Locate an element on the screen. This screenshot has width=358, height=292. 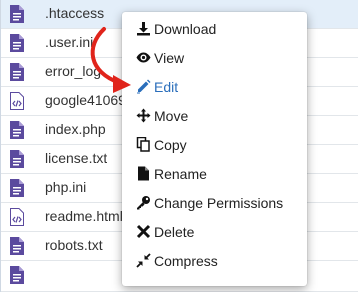
key-icon is located at coordinates (143, 202).